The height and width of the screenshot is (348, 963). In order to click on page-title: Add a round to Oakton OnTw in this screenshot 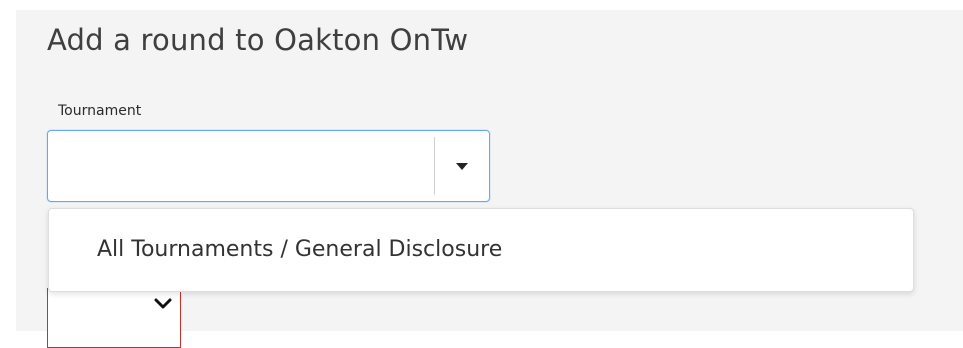, I will do `click(258, 40)`.